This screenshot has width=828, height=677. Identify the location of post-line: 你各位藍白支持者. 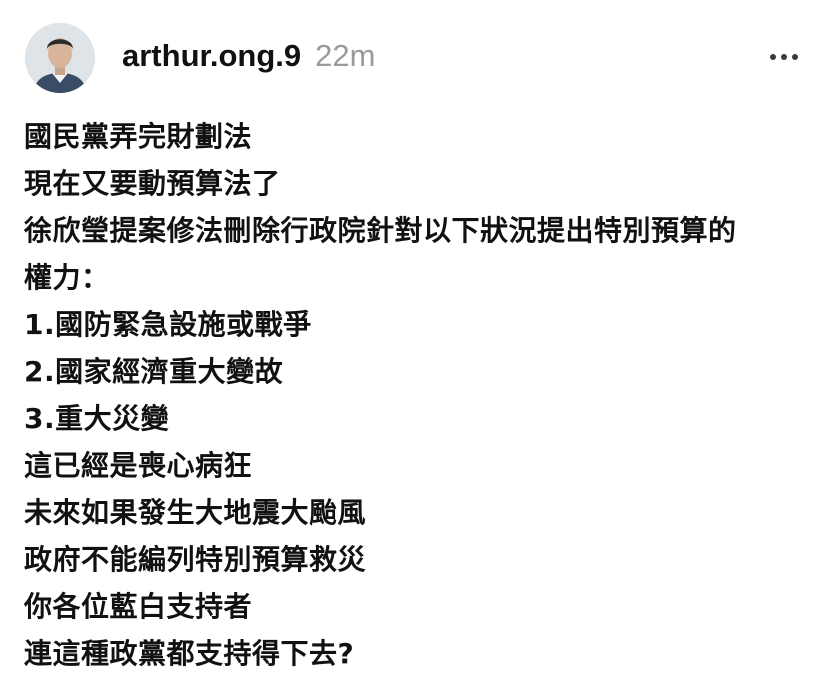
(138, 606).